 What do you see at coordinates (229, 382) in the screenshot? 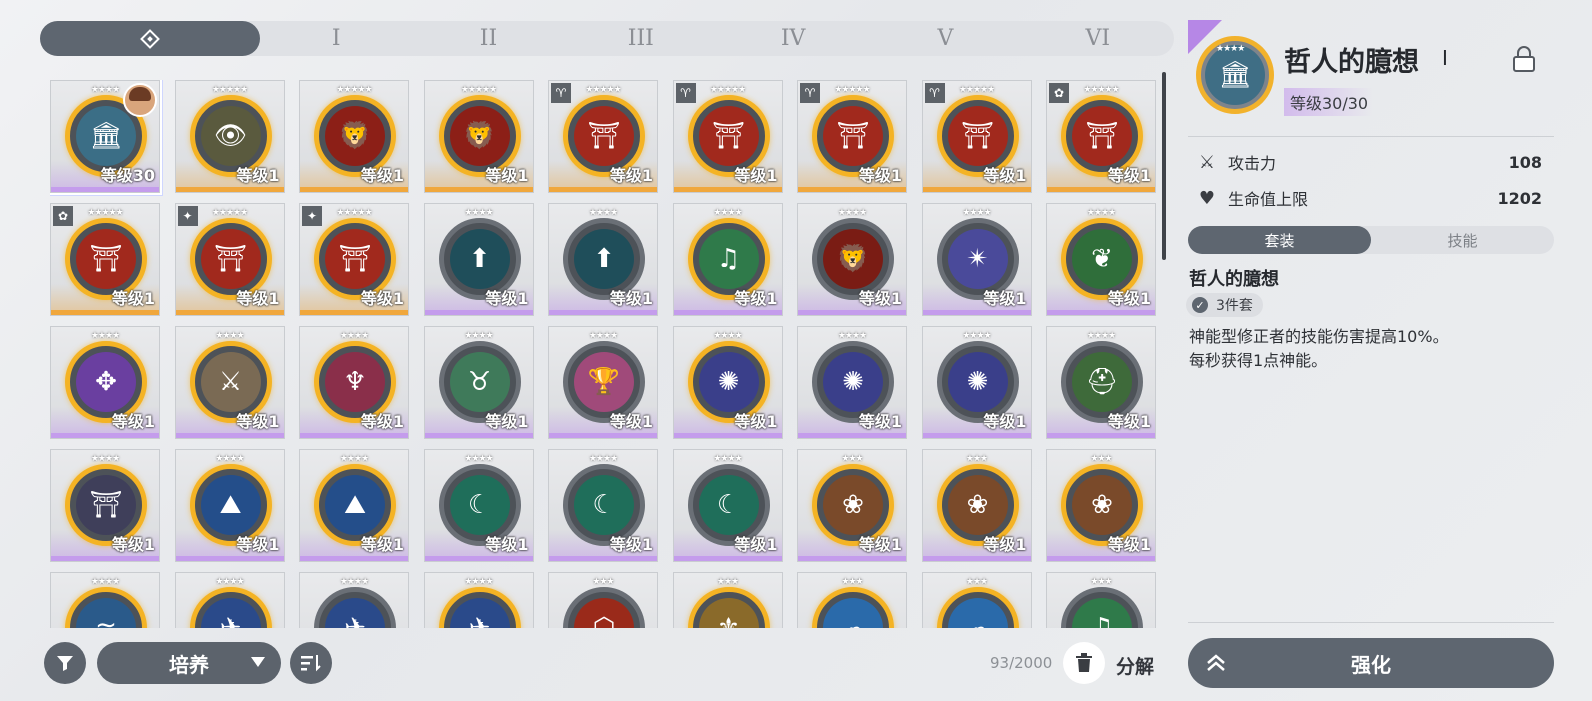
I see `echo-card: ⚔ ★★★★ 等级1` at bounding box center [229, 382].